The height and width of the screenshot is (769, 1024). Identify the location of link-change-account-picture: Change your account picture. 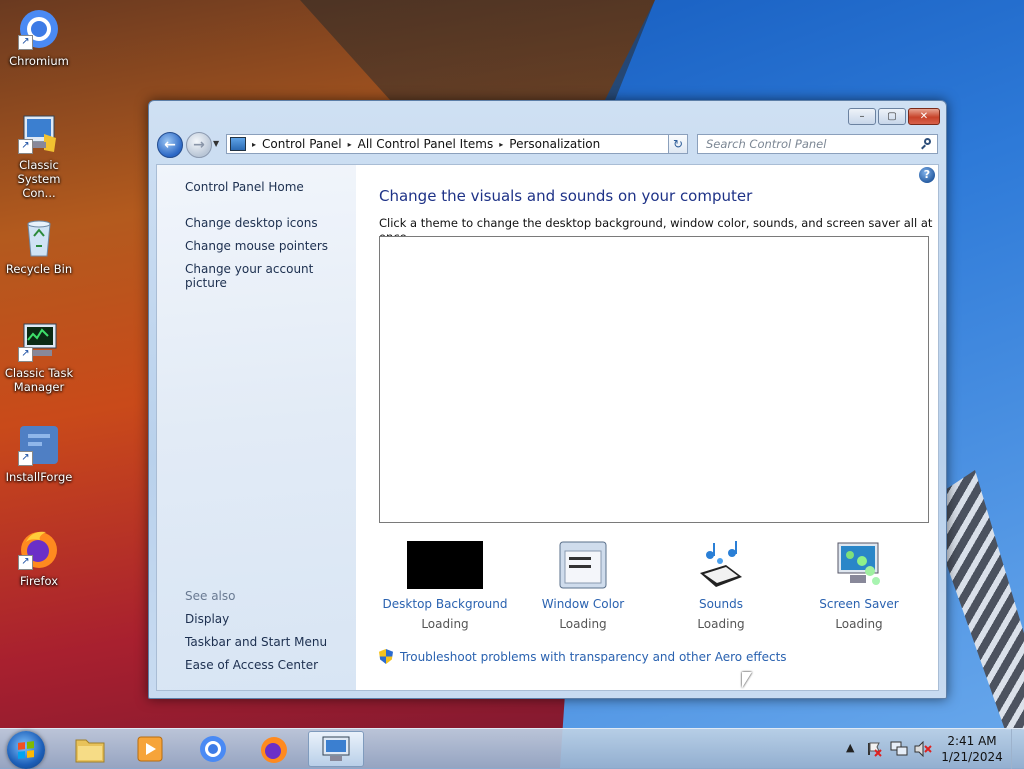
(270, 276).